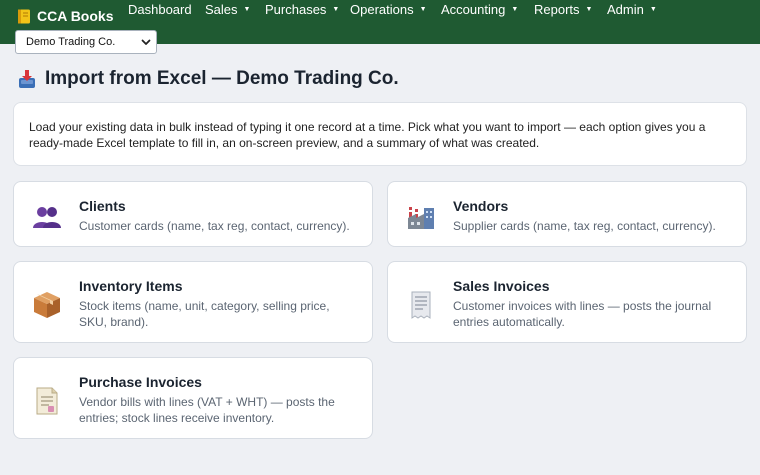 The width and height of the screenshot is (760, 475). What do you see at coordinates (296, 9) in the screenshot?
I see `nav-purchases-label: Purchases` at bounding box center [296, 9].